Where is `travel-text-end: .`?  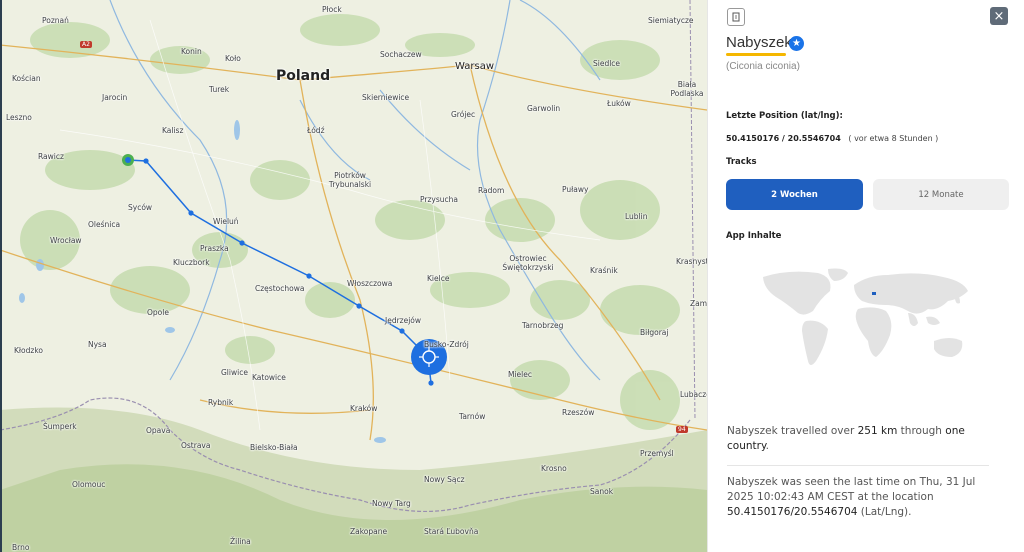 travel-text-end: . is located at coordinates (767, 446).